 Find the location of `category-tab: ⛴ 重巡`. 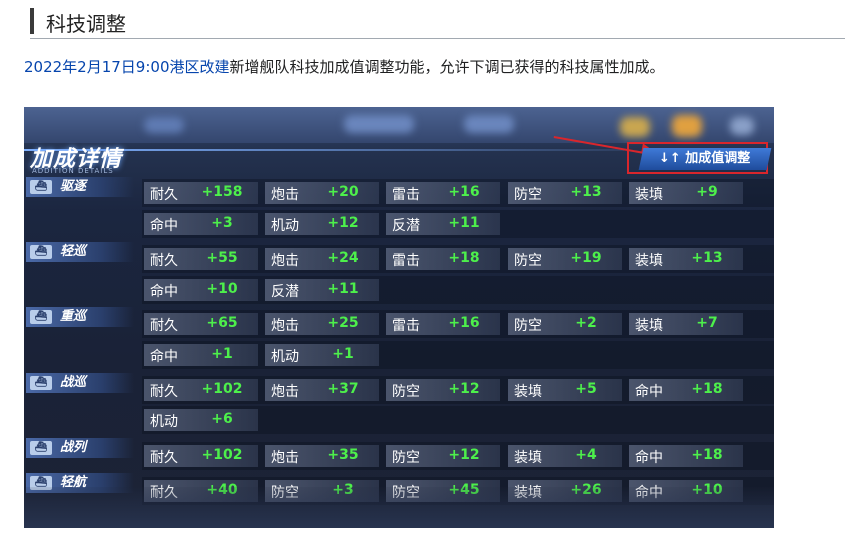

category-tab: ⛴ 重巡 is located at coordinates (80, 317).